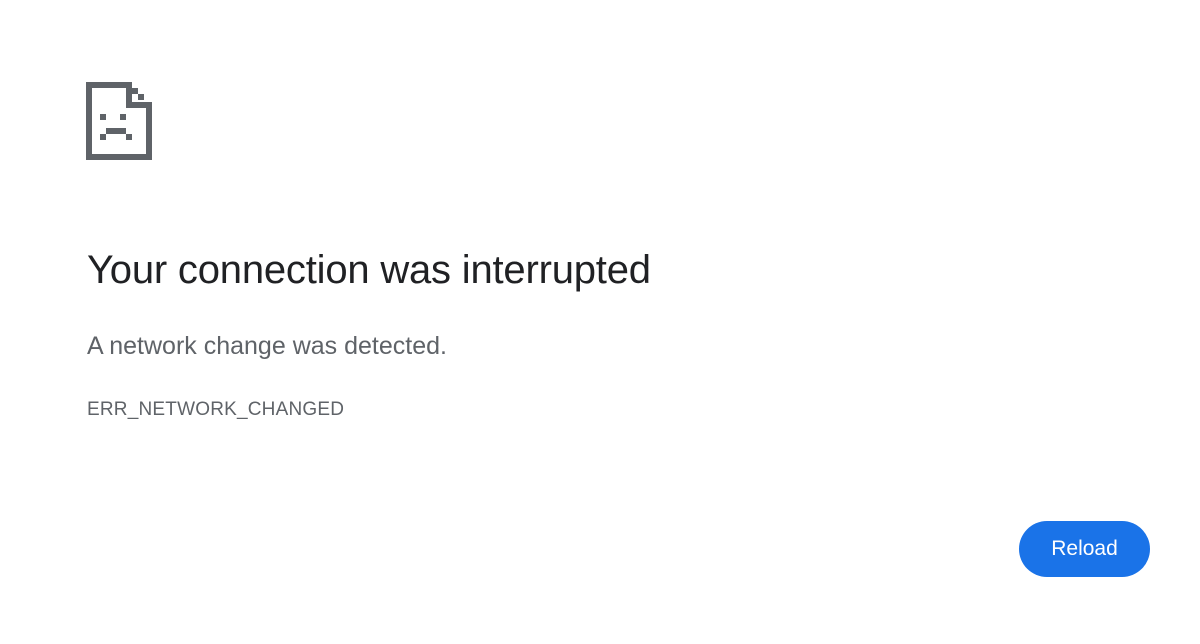  What do you see at coordinates (369, 270) in the screenshot?
I see `page-title: Your connection was interrupted` at bounding box center [369, 270].